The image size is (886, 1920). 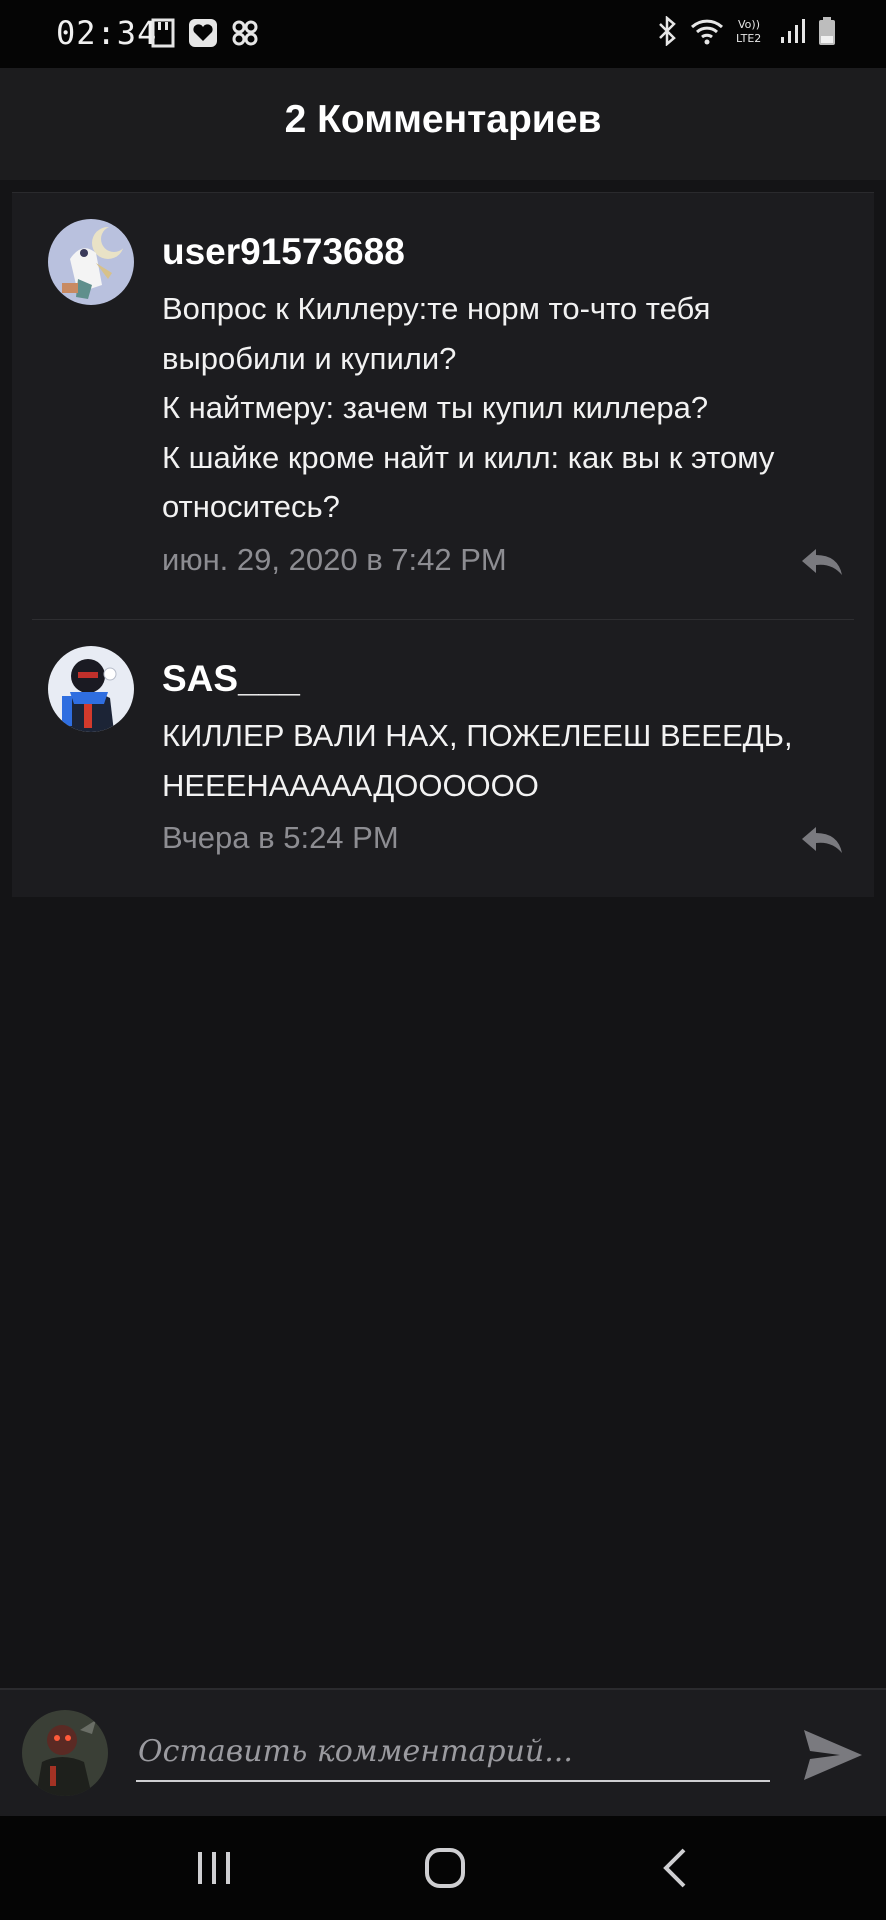 I want to click on page-title: 2 Комментариев, so click(x=443, y=119).